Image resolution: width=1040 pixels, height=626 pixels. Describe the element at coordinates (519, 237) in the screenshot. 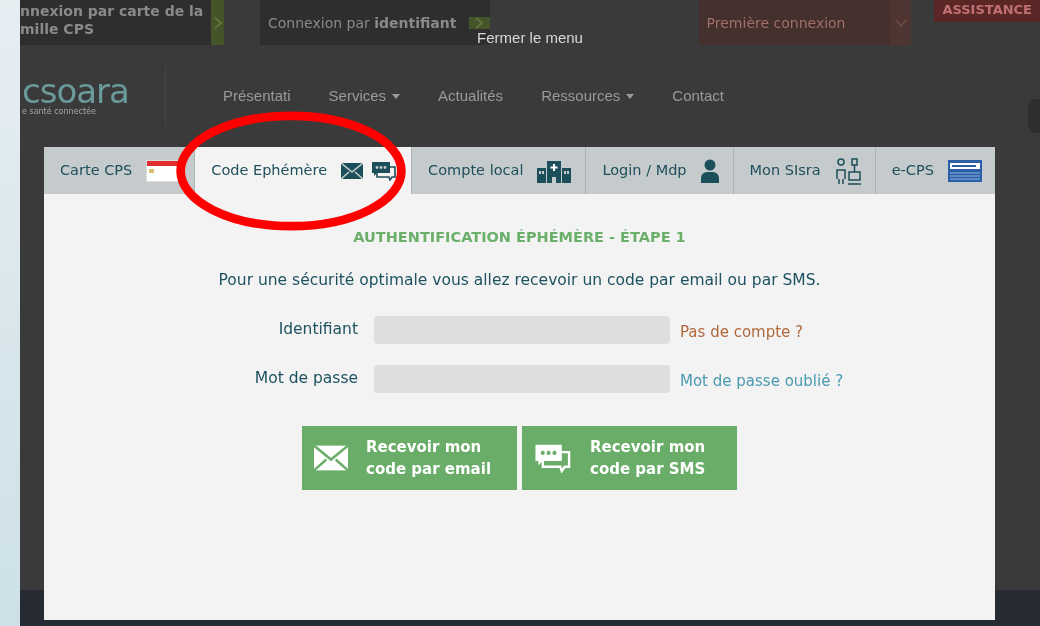

I see `step-heading: AUTHENTIFICATION ÉPHÉMÈRE - ÉTAPE 1` at that location.